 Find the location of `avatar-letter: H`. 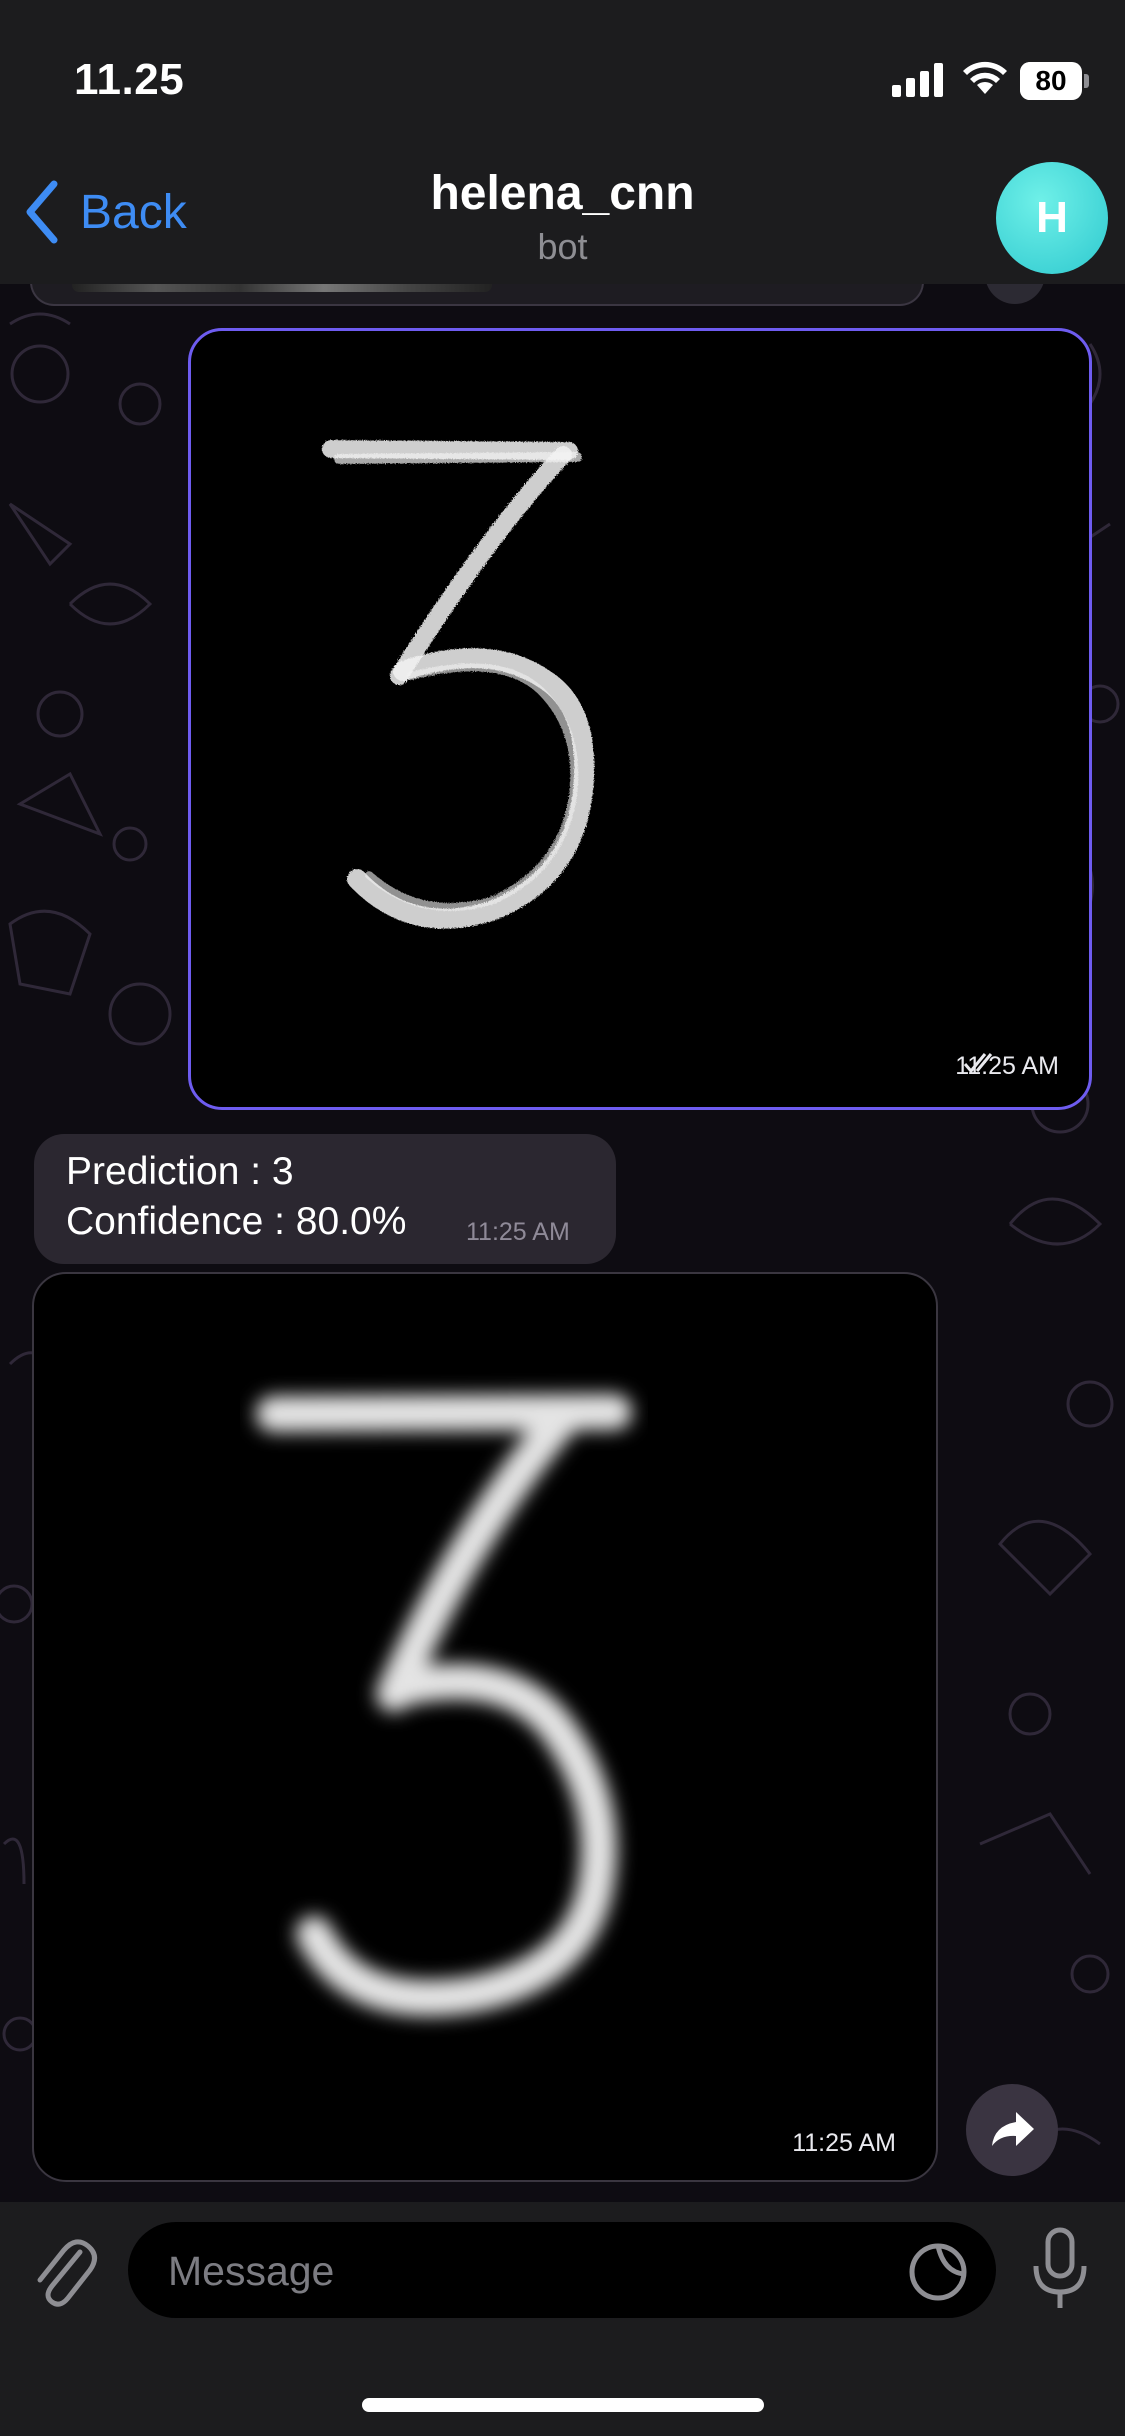

avatar-letter: H is located at coordinates (1052, 217).